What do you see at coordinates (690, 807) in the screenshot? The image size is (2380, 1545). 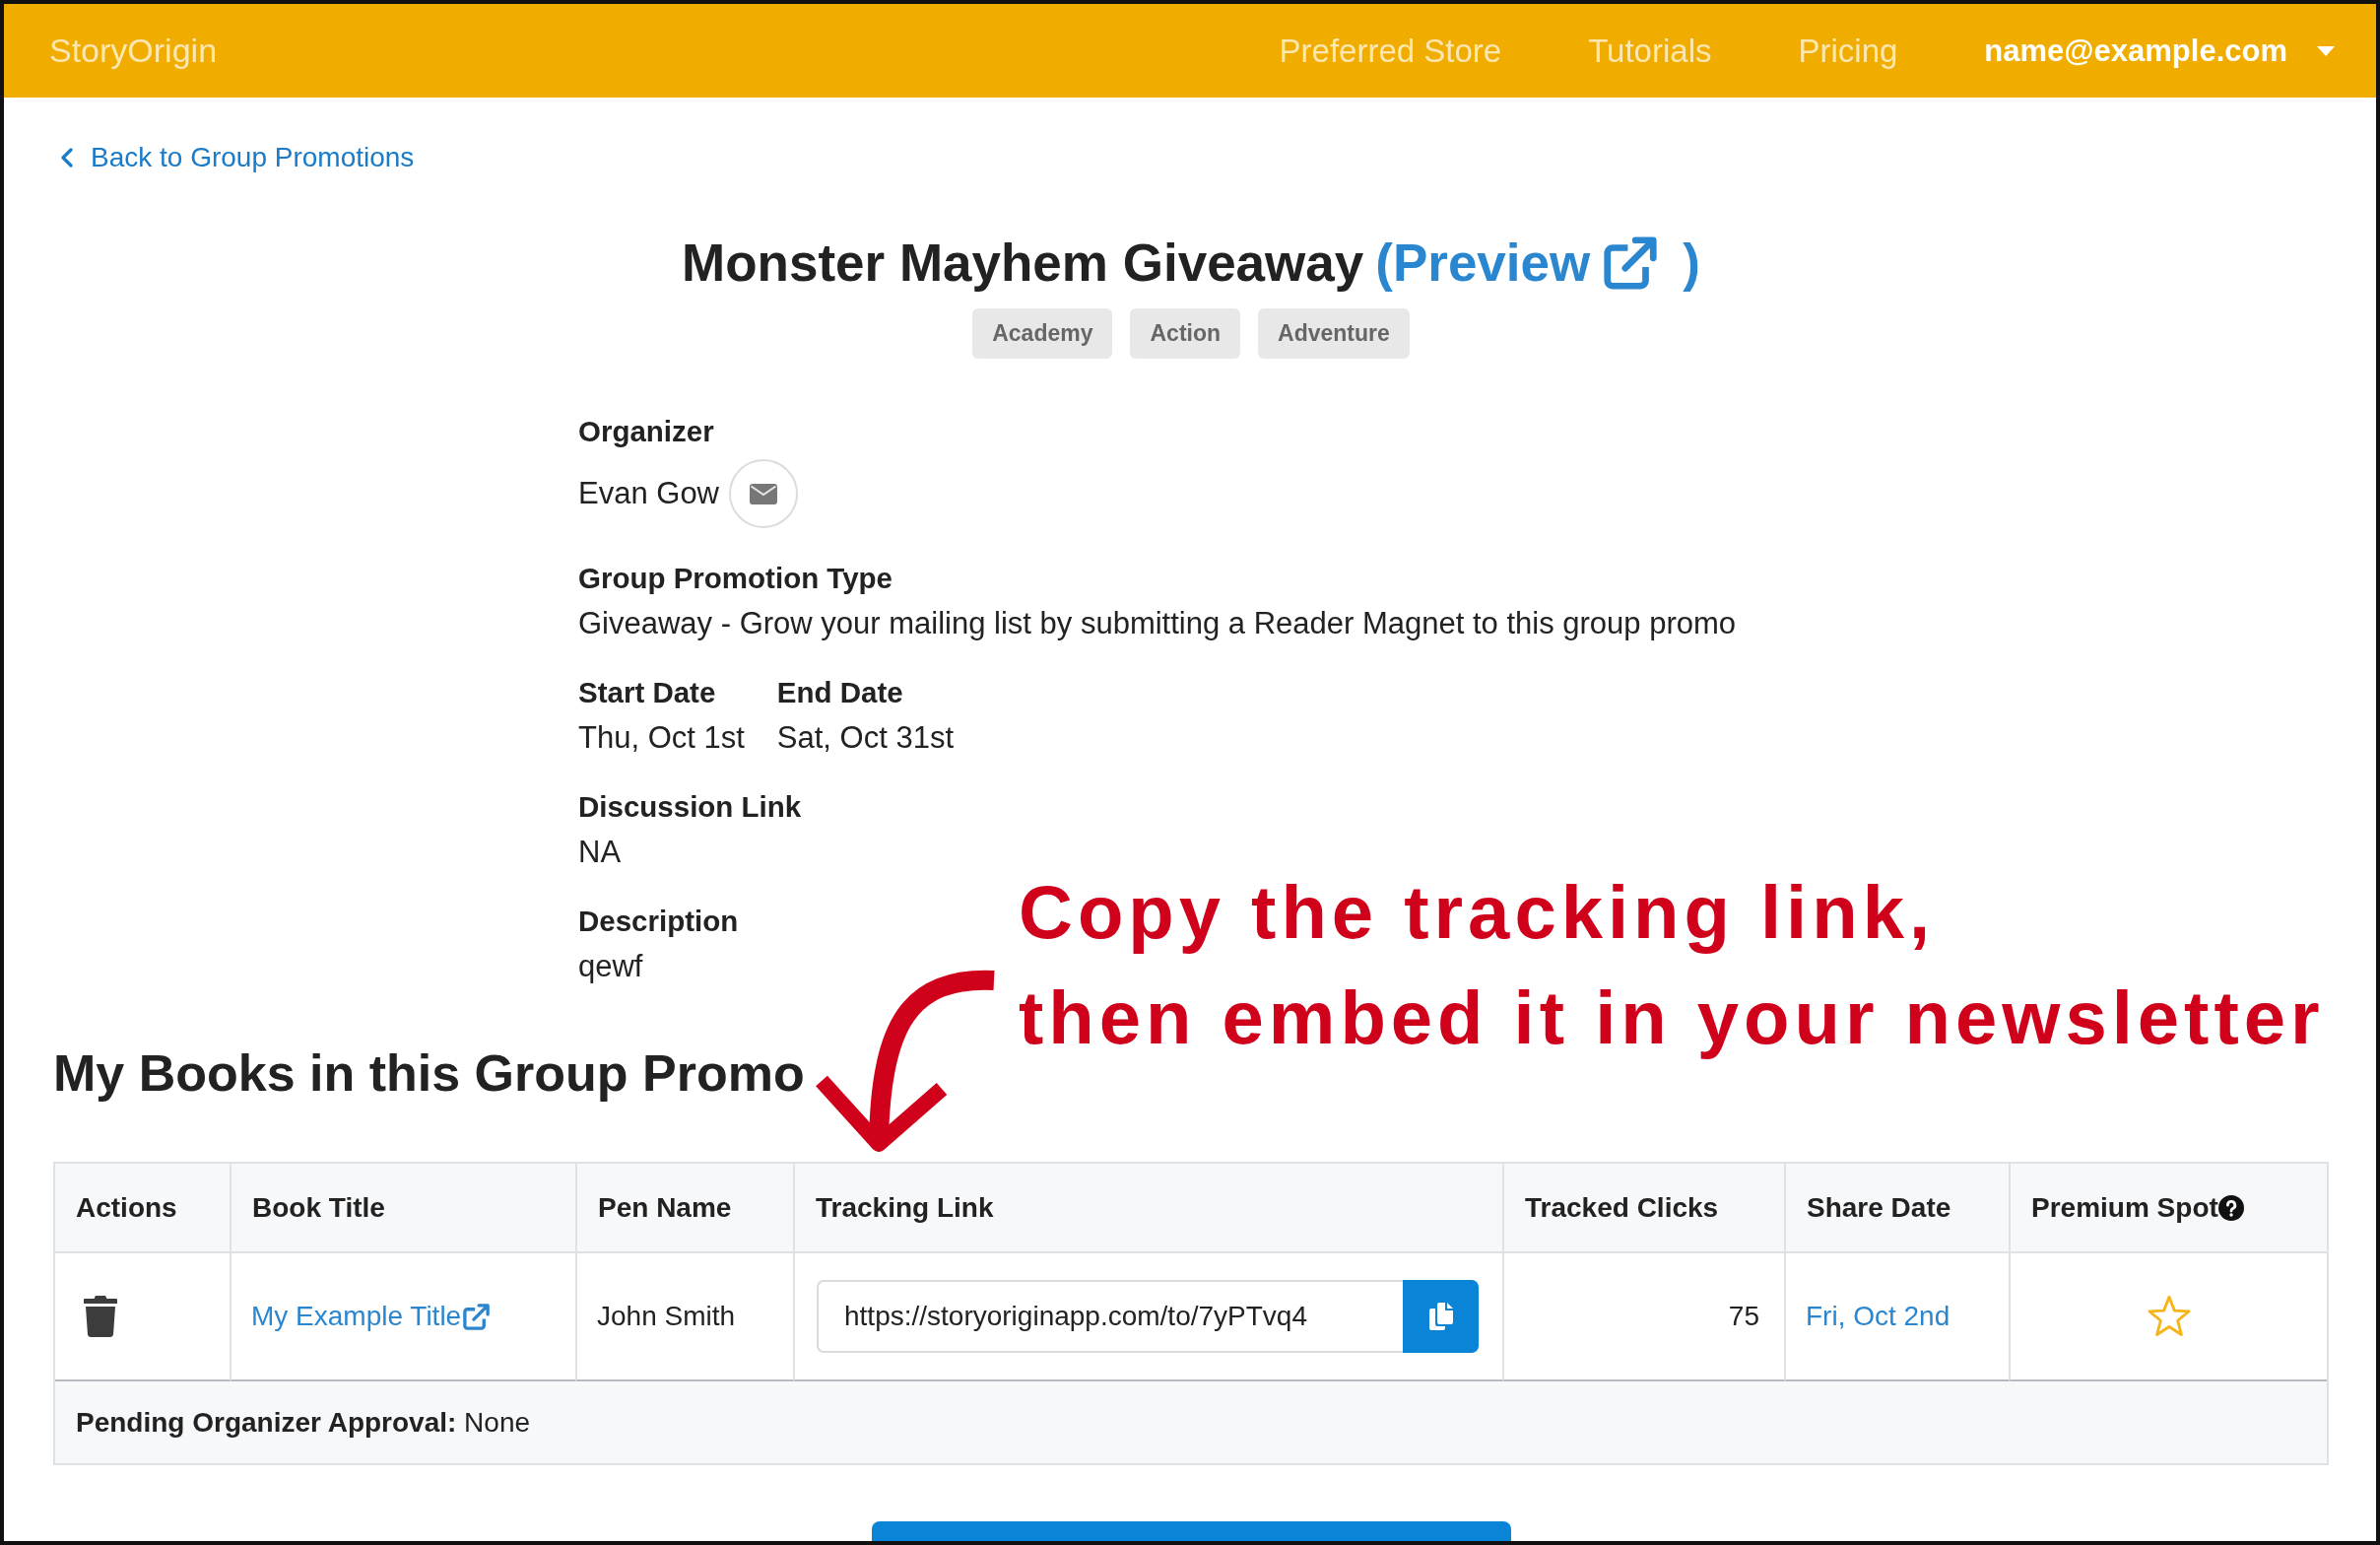 I see `field-label: Discussion Link` at bounding box center [690, 807].